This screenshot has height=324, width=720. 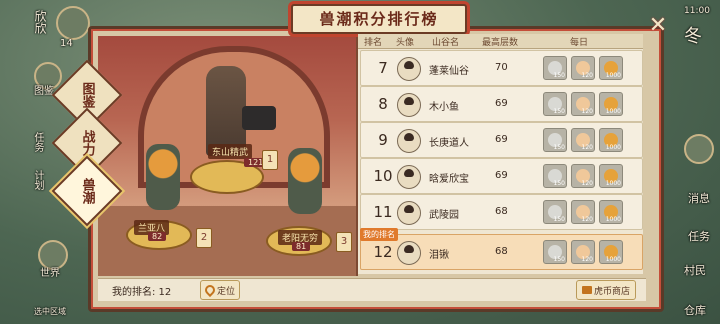 What do you see at coordinates (157, 236) in the screenshot?
I see `hero-level-second: 82` at bounding box center [157, 236].